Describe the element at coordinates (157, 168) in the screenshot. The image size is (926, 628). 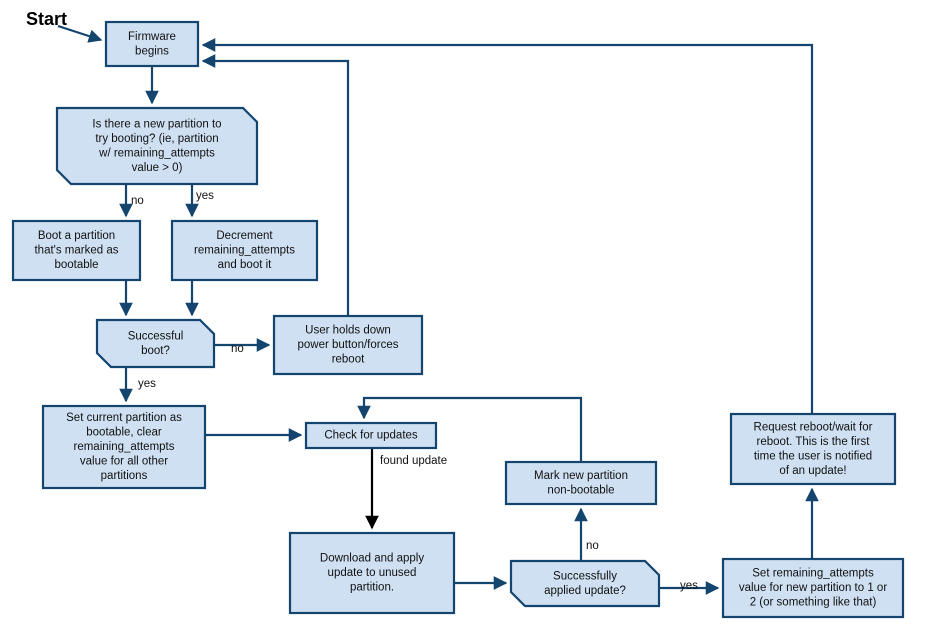
I see `node-label-line: value > 0)` at that location.